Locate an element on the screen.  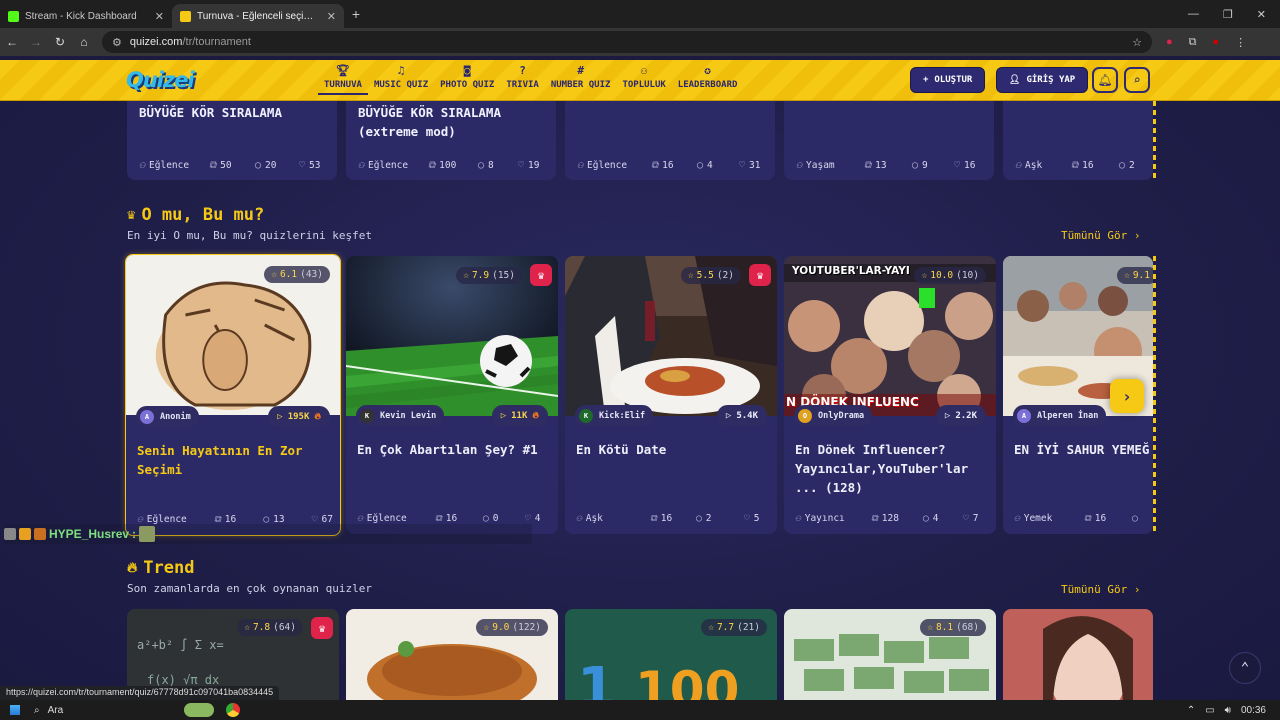
quiz-title: Senin Hayatının En Zor Seçimi is located at coordinates (233, 460).